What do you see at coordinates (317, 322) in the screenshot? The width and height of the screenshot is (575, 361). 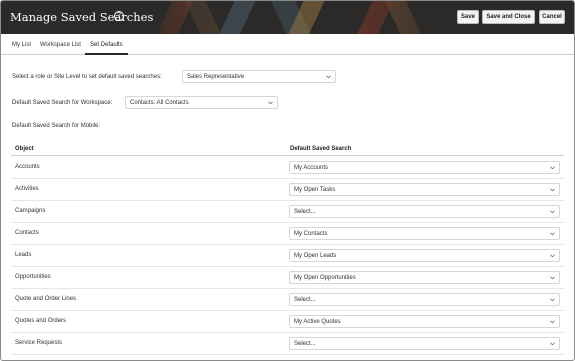 I see `select-value: My Active Quotes` at bounding box center [317, 322].